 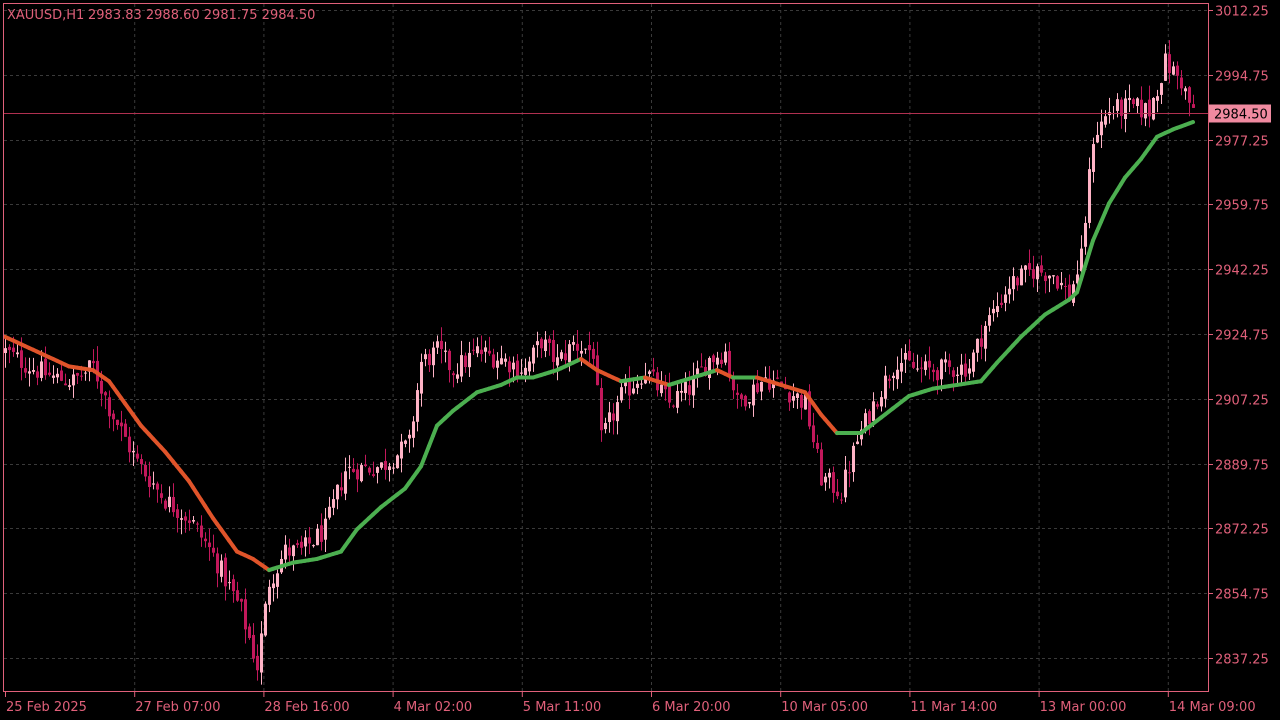 I want to click on x-tick-label: 11 Mar 14:00, so click(x=953, y=707).